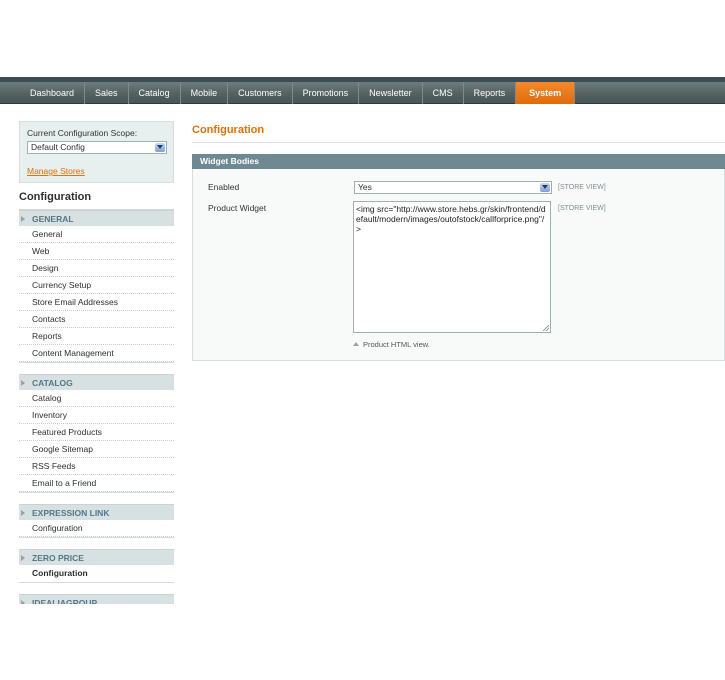 The image size is (725, 680). What do you see at coordinates (53, 93) in the screenshot?
I see `nav-dashboard: Dashboard` at bounding box center [53, 93].